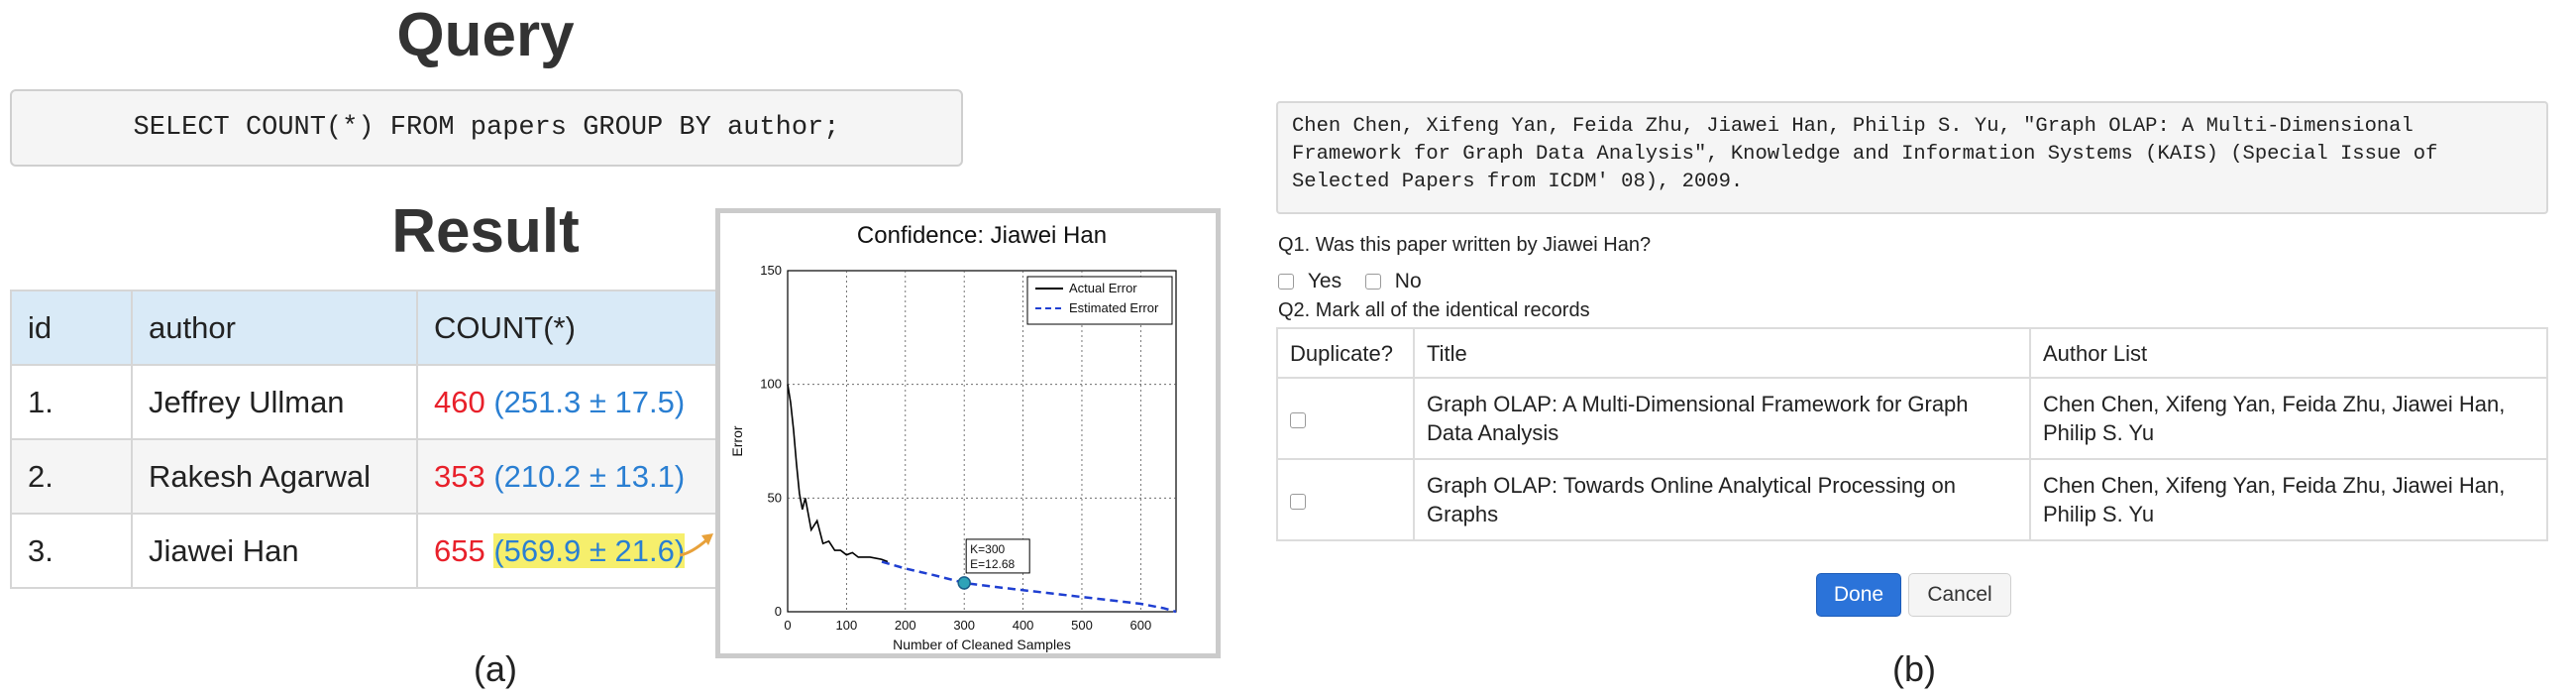  I want to click on cancel-label: Cancel, so click(1960, 594).